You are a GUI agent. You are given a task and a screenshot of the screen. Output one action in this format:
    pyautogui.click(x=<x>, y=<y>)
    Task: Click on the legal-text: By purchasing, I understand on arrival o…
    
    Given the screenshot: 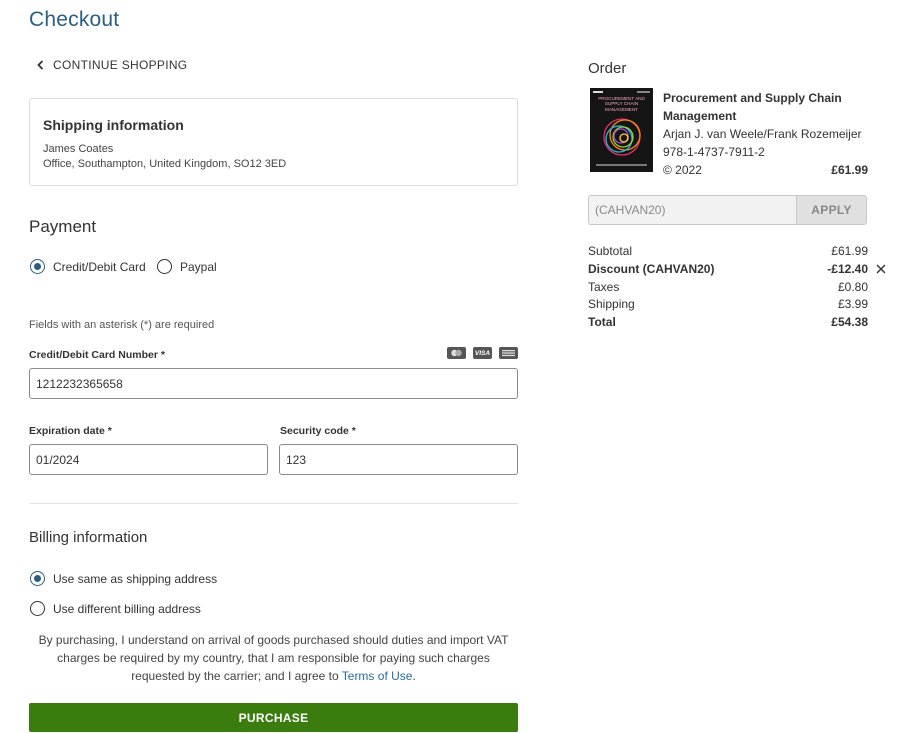 What is the action you would take?
    pyautogui.click(x=273, y=658)
    